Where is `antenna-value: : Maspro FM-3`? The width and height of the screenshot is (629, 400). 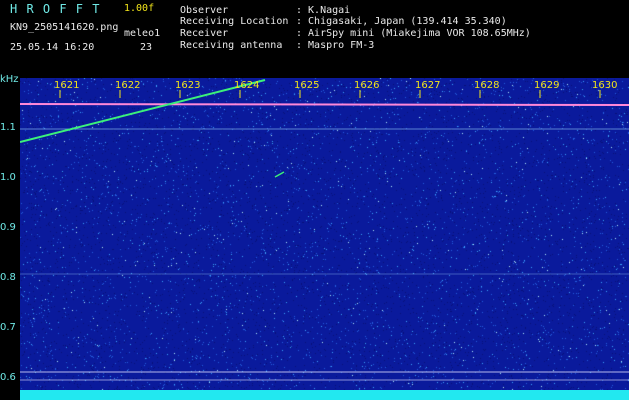 antenna-value: : Maspro FM-3 is located at coordinates (335, 45).